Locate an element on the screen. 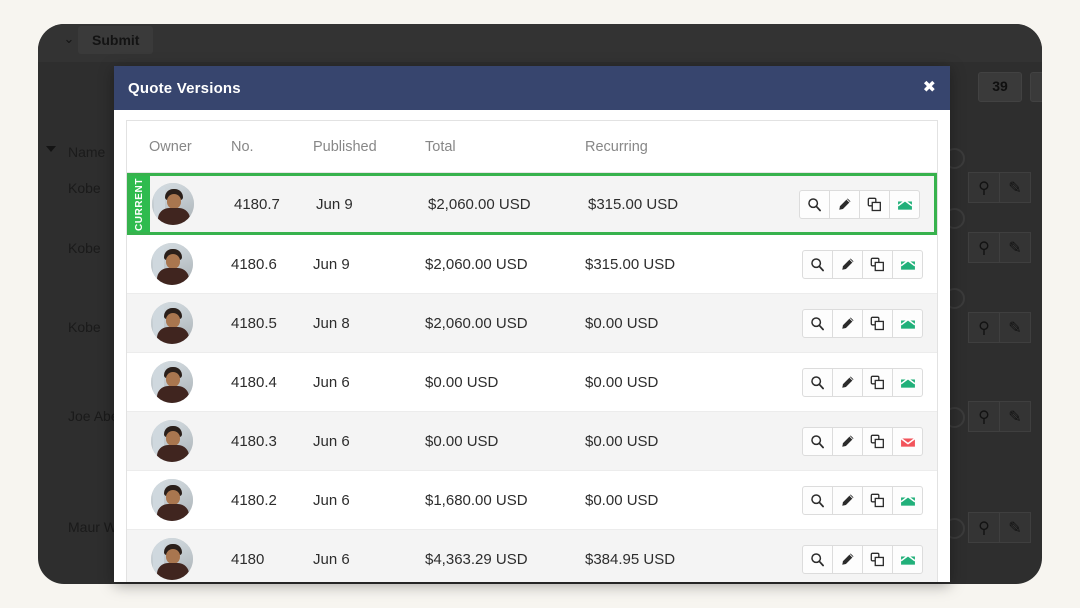  table-row: 4180.6 Jun 9 $2,060.00 USD $315.00 USD is located at coordinates (532, 264).